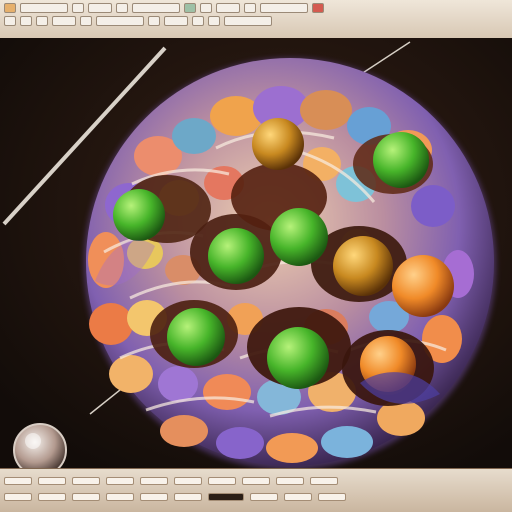 Image resolution: width=512 pixels, height=512 pixels. Describe the element at coordinates (26, 21) in the screenshot. I see `edit-icon` at that location.